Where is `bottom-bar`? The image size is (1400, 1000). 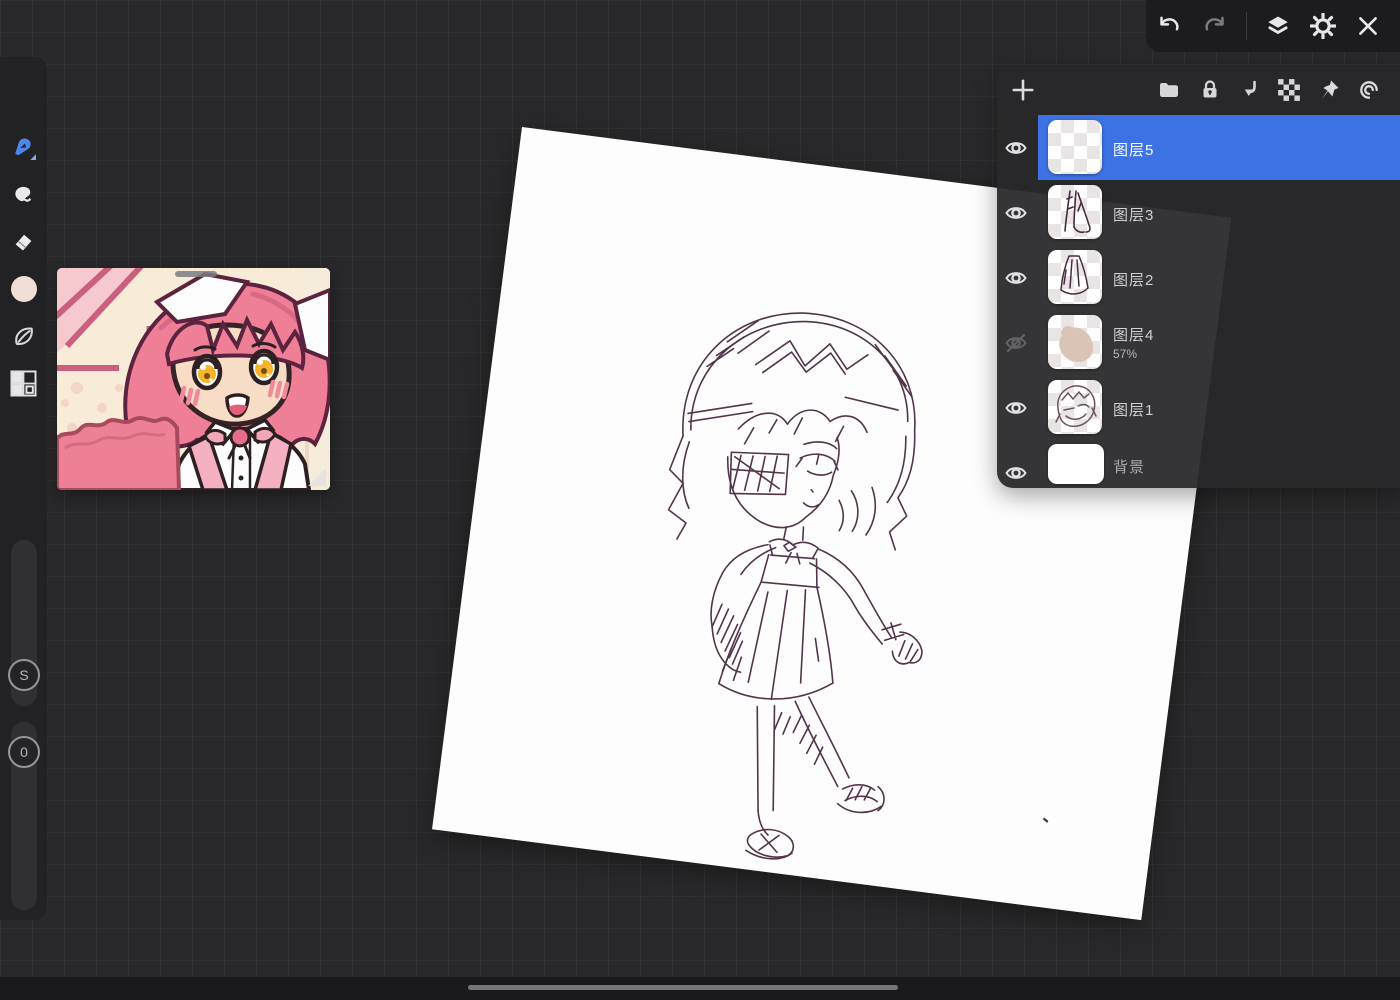
bottom-bar is located at coordinates (700, 988).